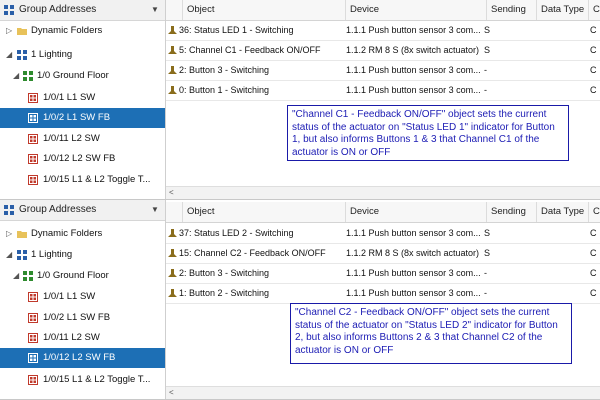 The height and width of the screenshot is (400, 600). I want to click on tree-header: Group Addresses ▼, so click(82, 10).